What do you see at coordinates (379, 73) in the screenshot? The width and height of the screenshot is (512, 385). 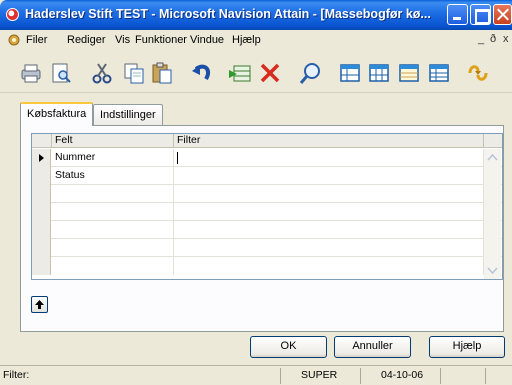 I see `list-icon` at bounding box center [379, 73].